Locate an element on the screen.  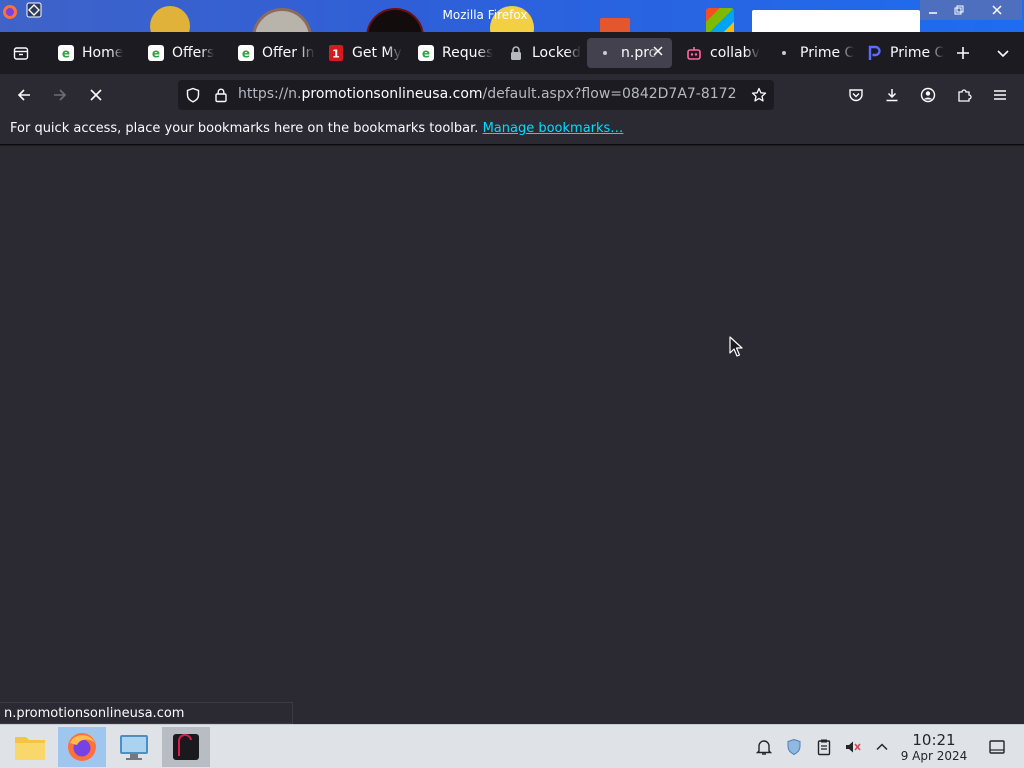
downloads-icon is located at coordinates (892, 95).